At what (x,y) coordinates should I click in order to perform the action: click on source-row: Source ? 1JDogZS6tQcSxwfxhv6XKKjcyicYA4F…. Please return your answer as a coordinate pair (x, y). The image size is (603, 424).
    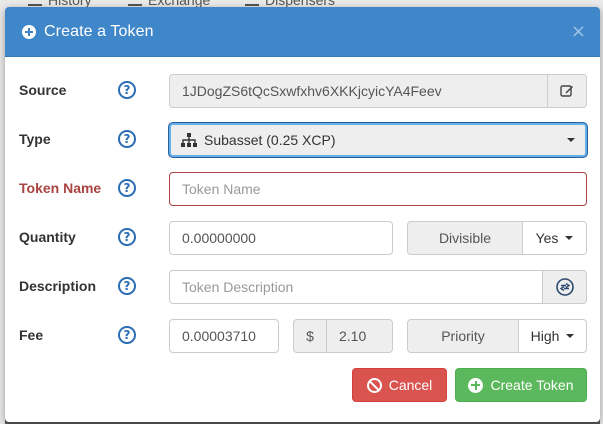
    Looking at the image, I should click on (302, 91).